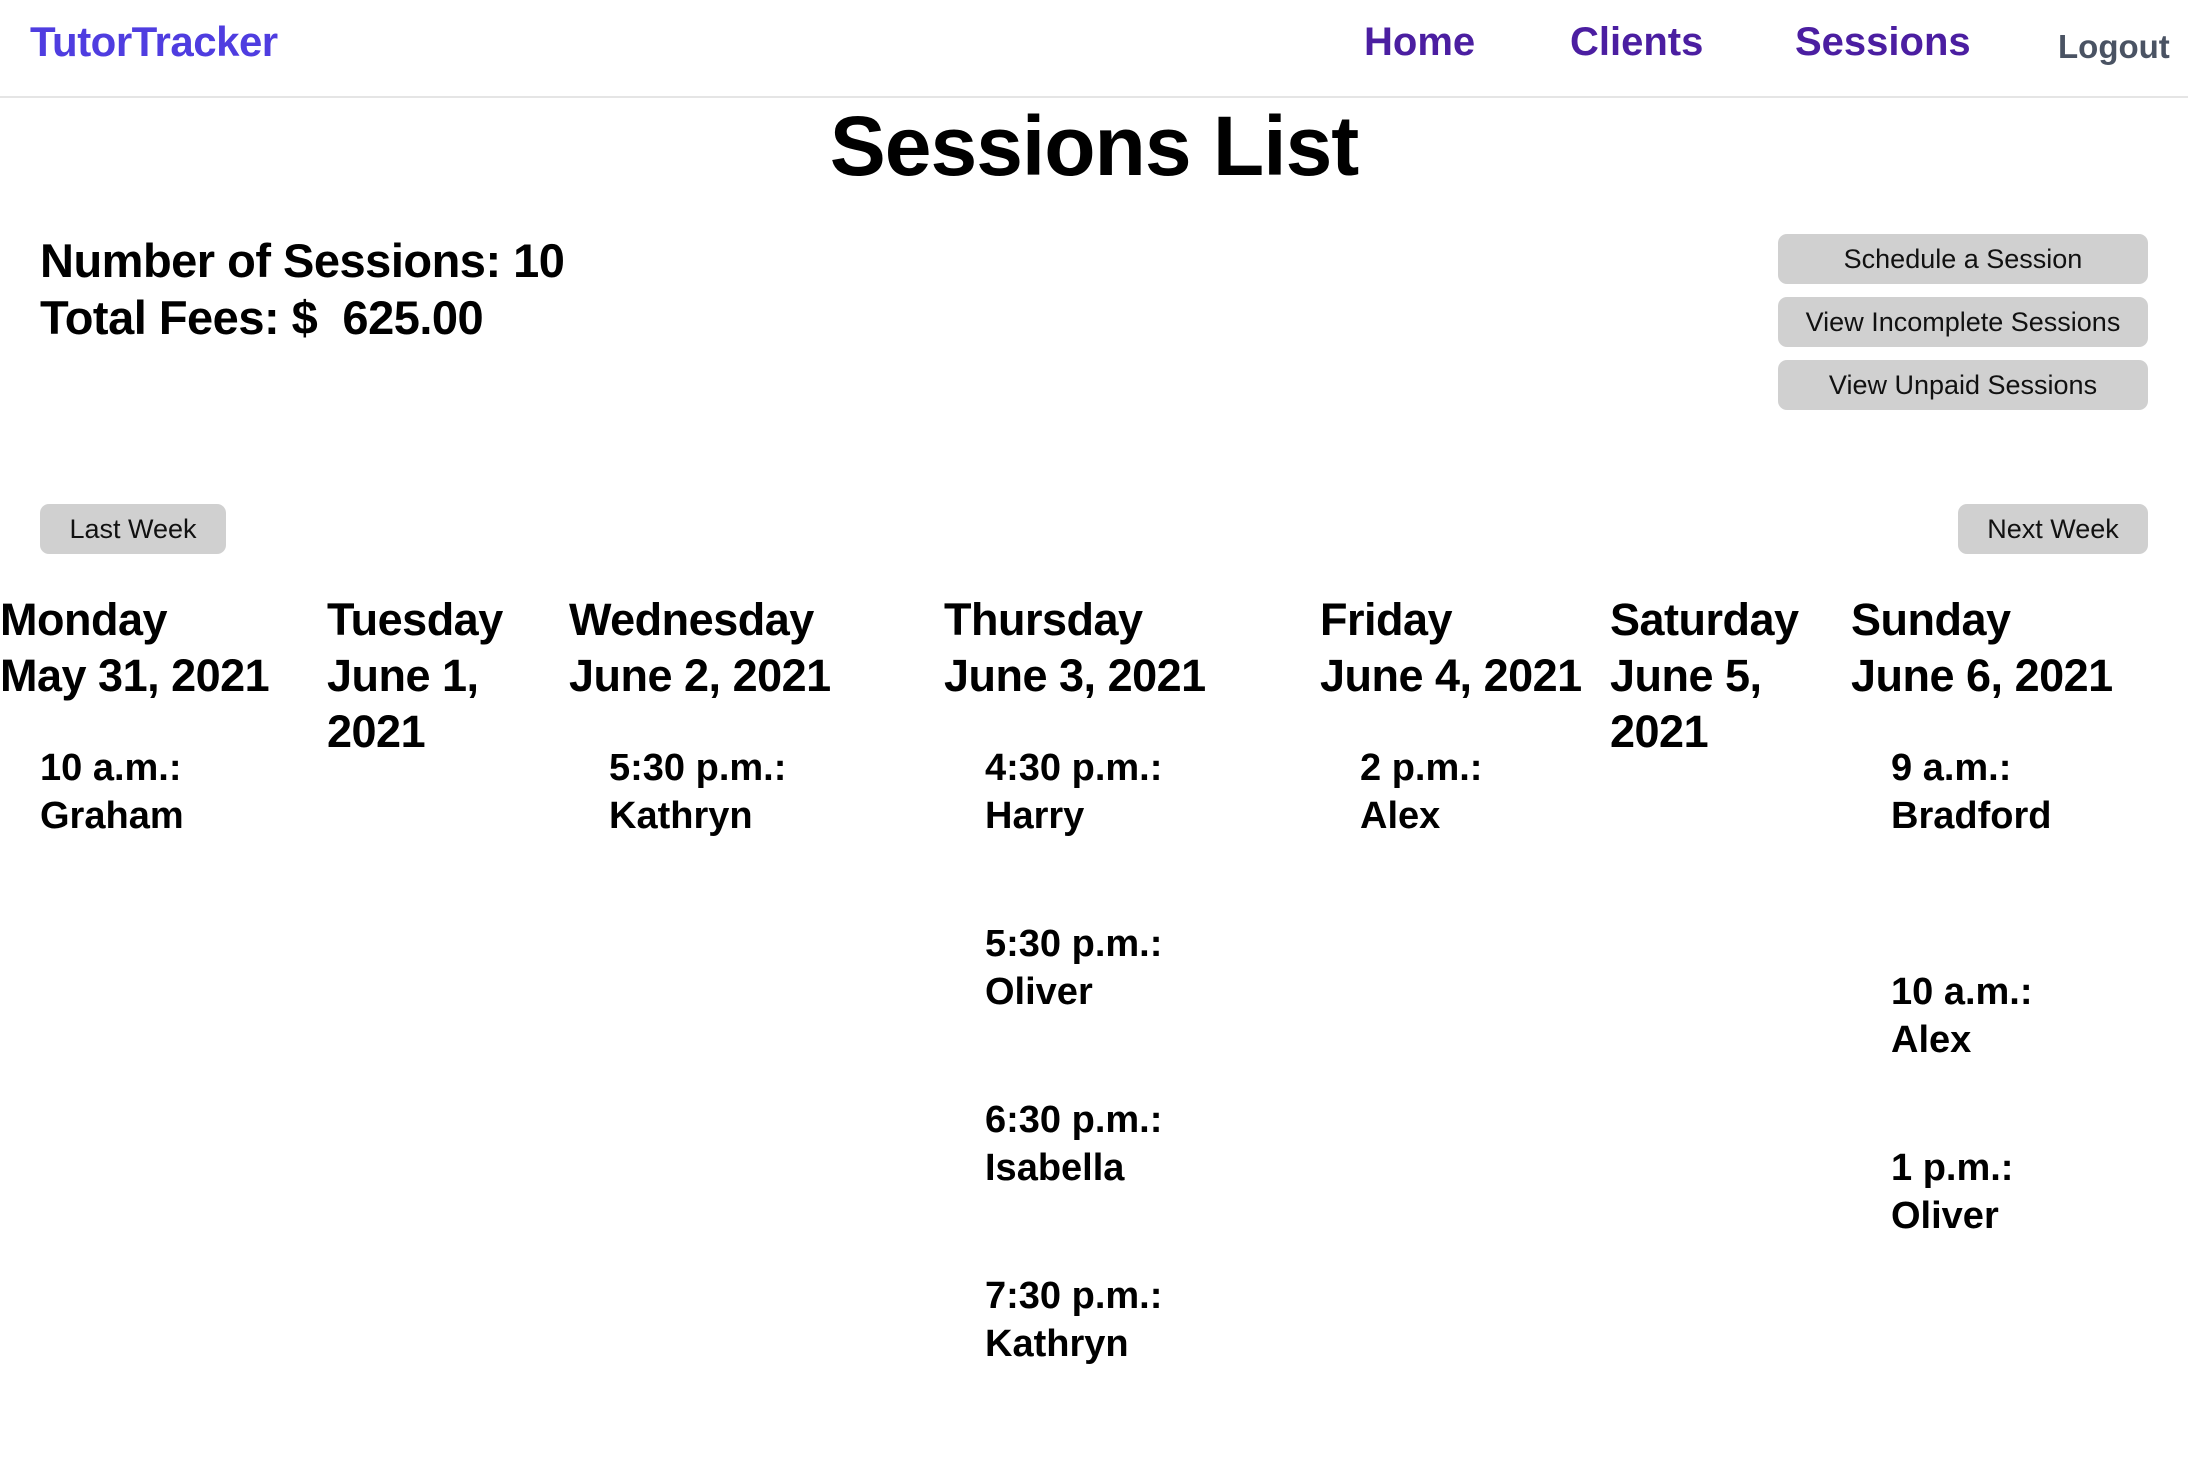  I want to click on day-heading: Saturday June 5, 2021, so click(1725, 676).